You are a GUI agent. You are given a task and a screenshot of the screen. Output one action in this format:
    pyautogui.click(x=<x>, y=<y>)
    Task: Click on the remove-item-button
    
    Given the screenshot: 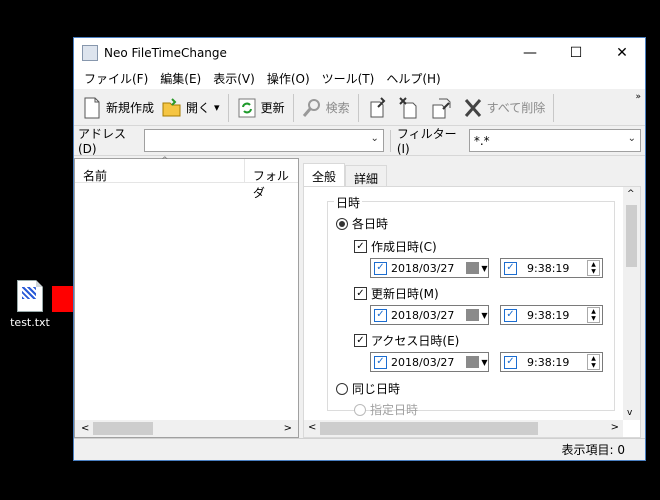 What is the action you would take?
    pyautogui.click(x=411, y=108)
    